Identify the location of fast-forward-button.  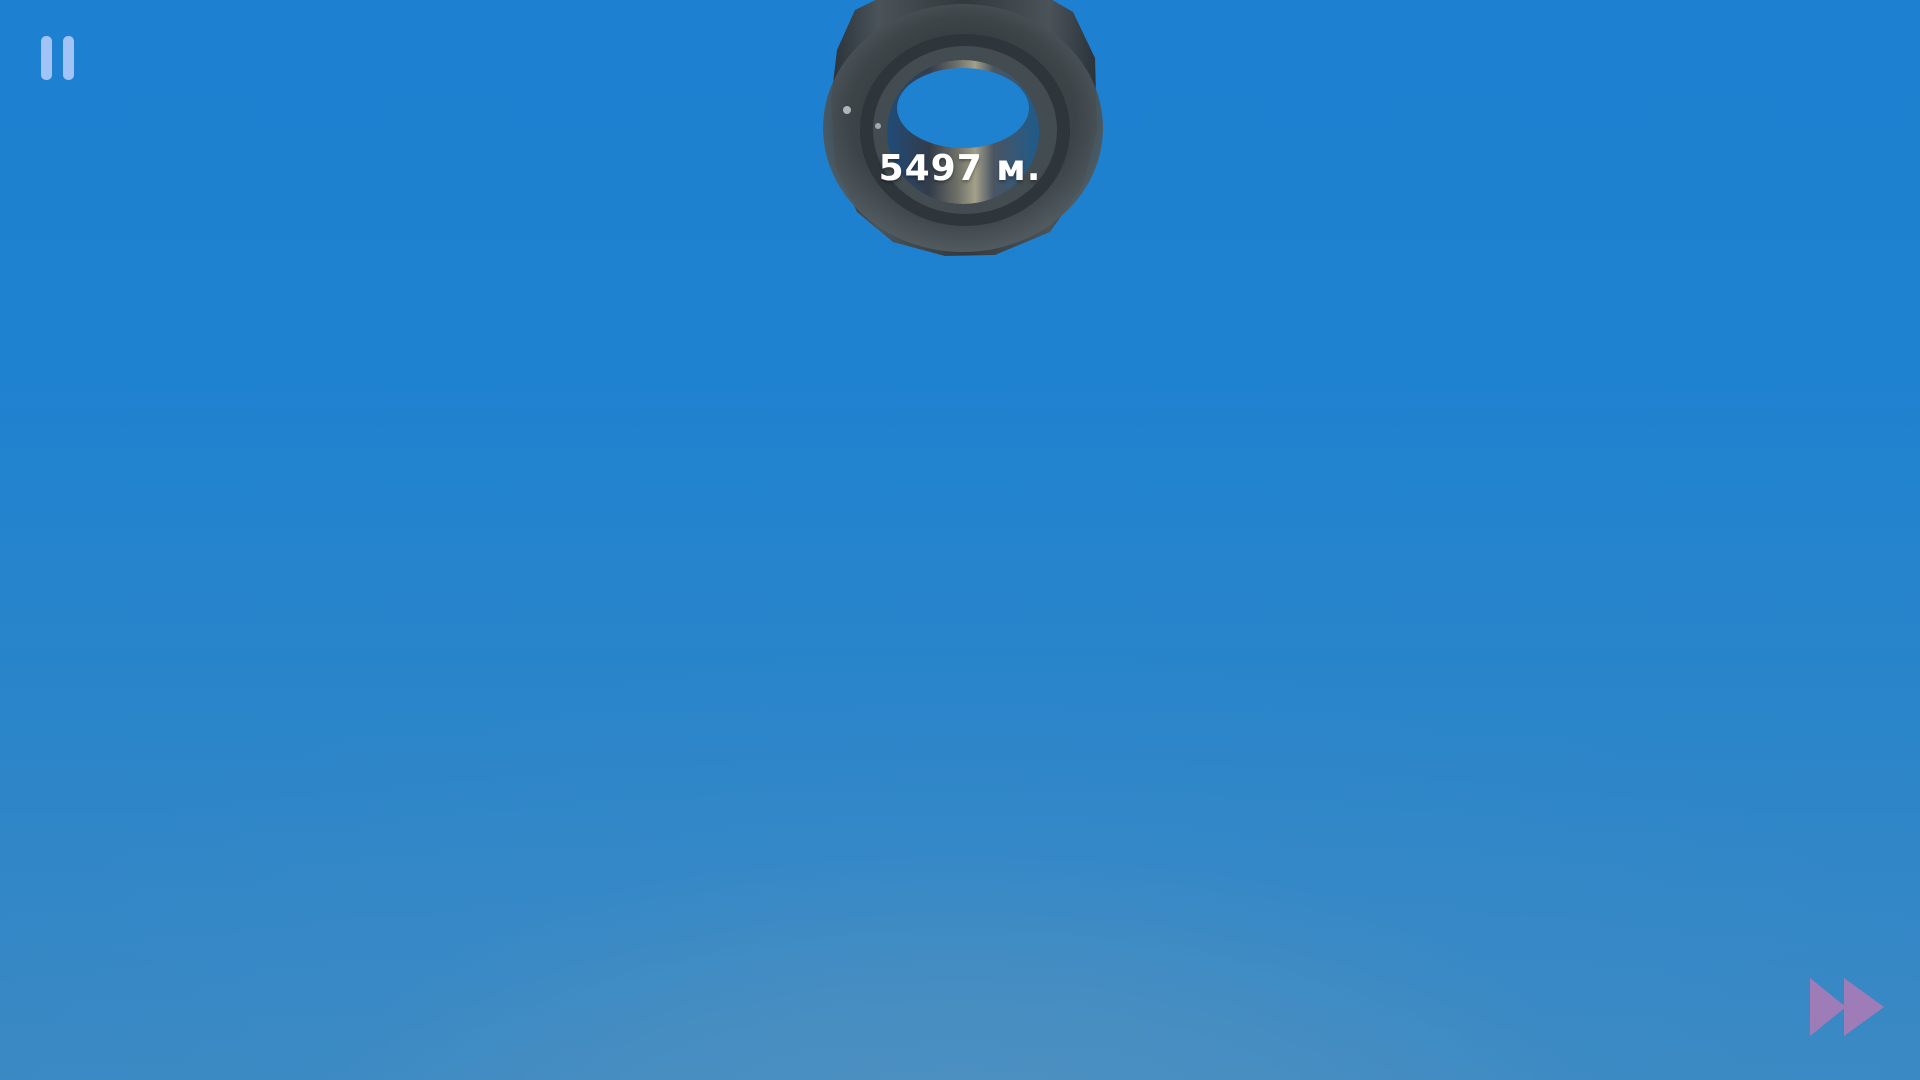
(1847, 1007).